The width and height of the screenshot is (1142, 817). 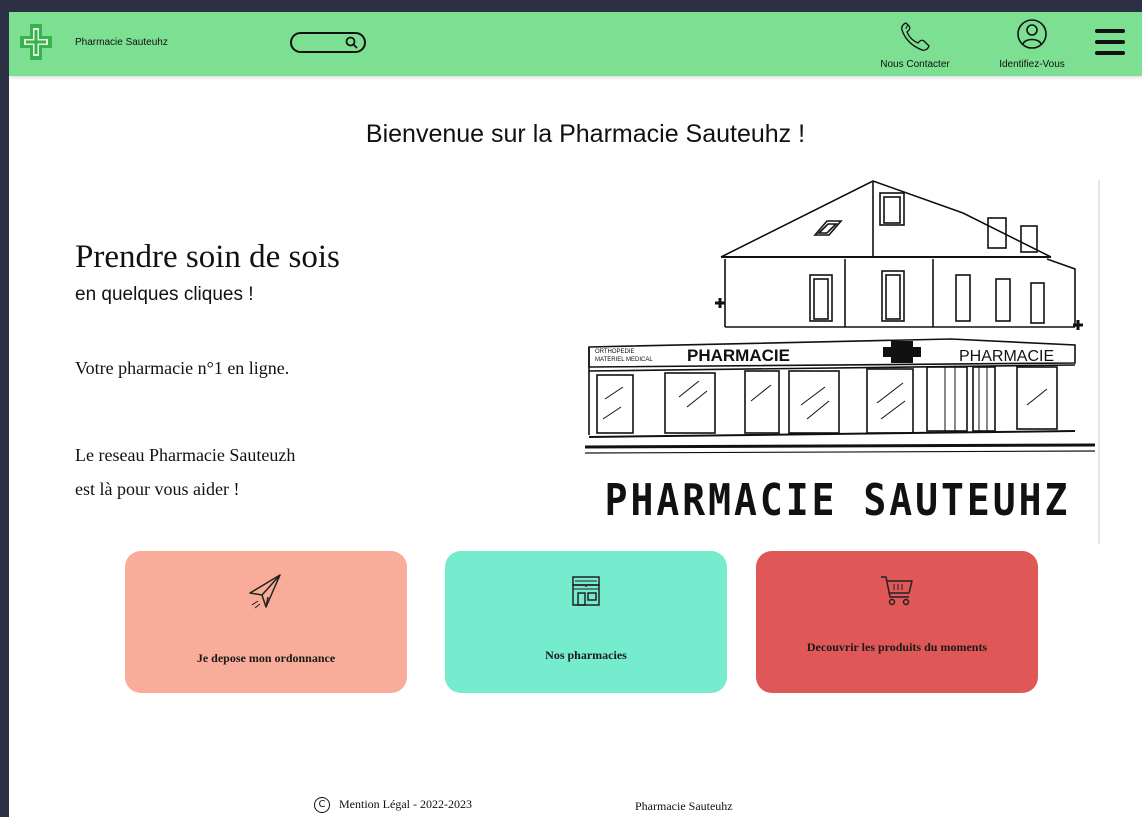 I want to click on sign-left: PHARMACIE, so click(x=738, y=355).